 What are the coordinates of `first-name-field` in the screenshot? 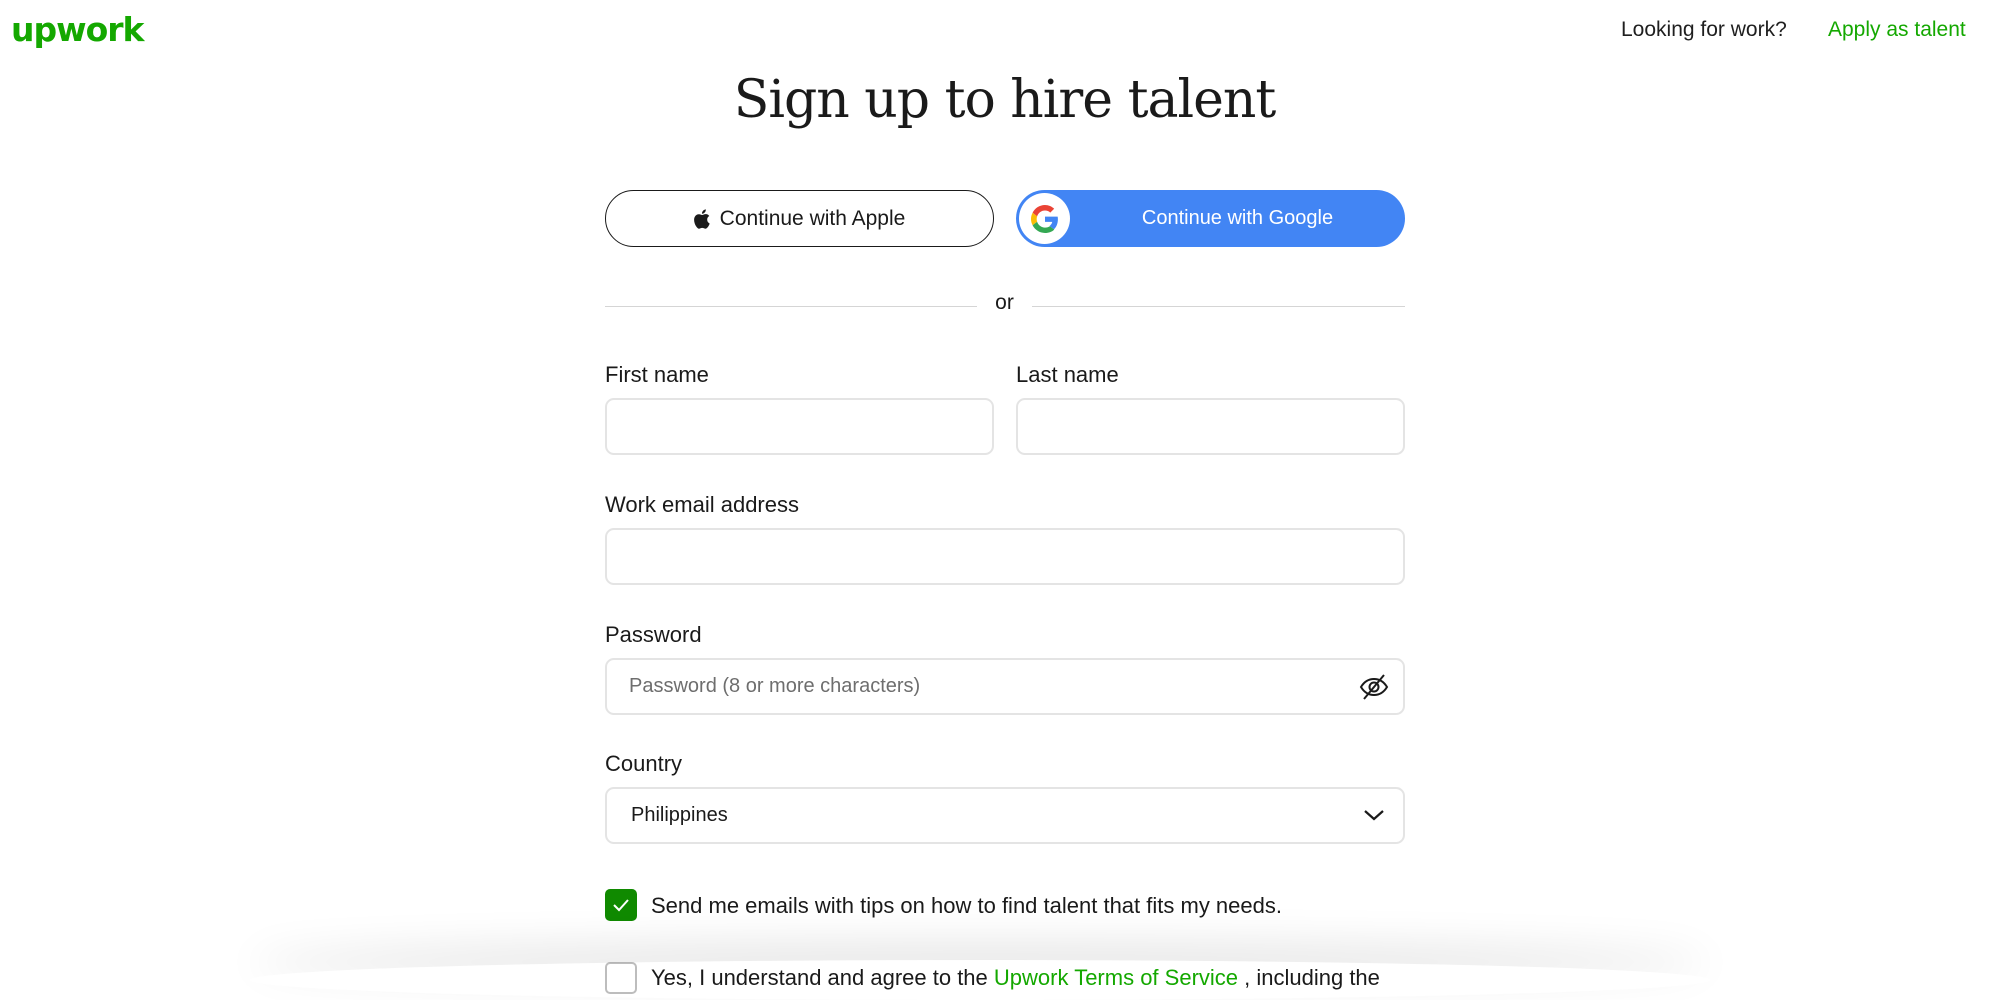 It's located at (799, 426).